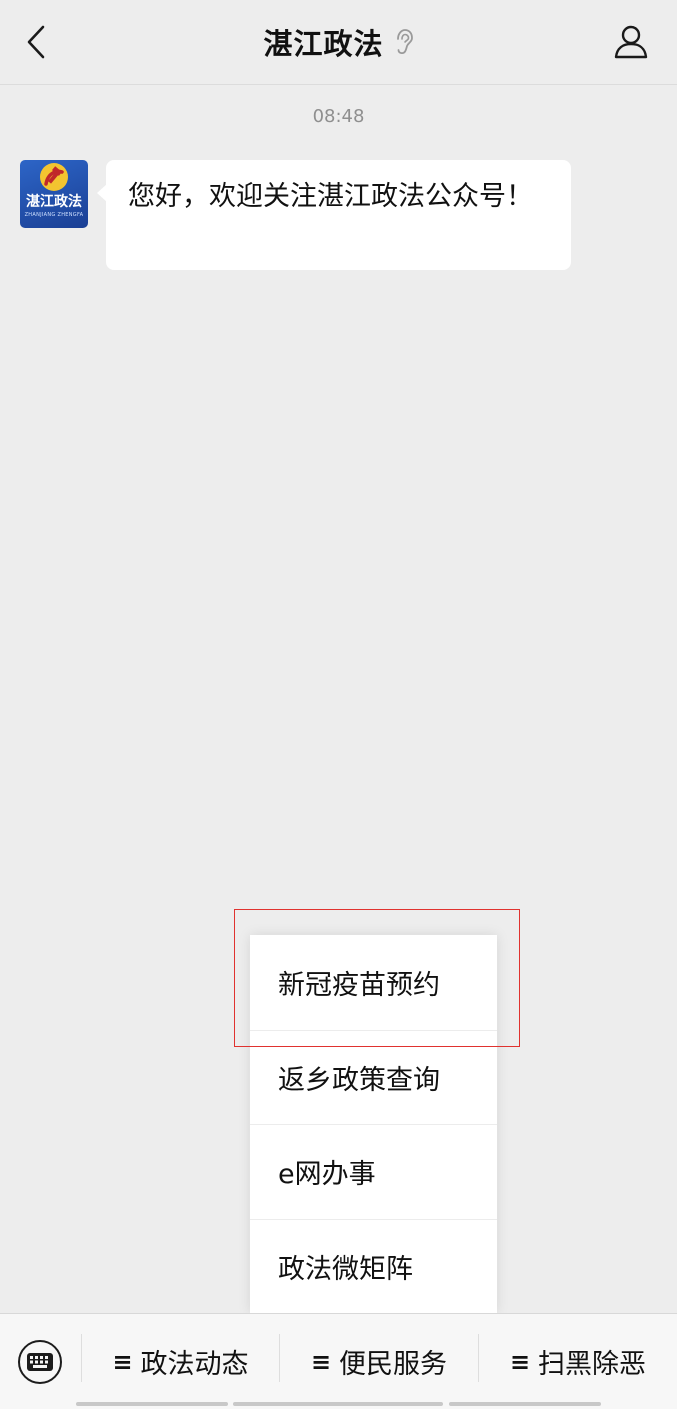 The height and width of the screenshot is (1409, 677). What do you see at coordinates (404, 42) in the screenshot?
I see `ear-icon` at bounding box center [404, 42].